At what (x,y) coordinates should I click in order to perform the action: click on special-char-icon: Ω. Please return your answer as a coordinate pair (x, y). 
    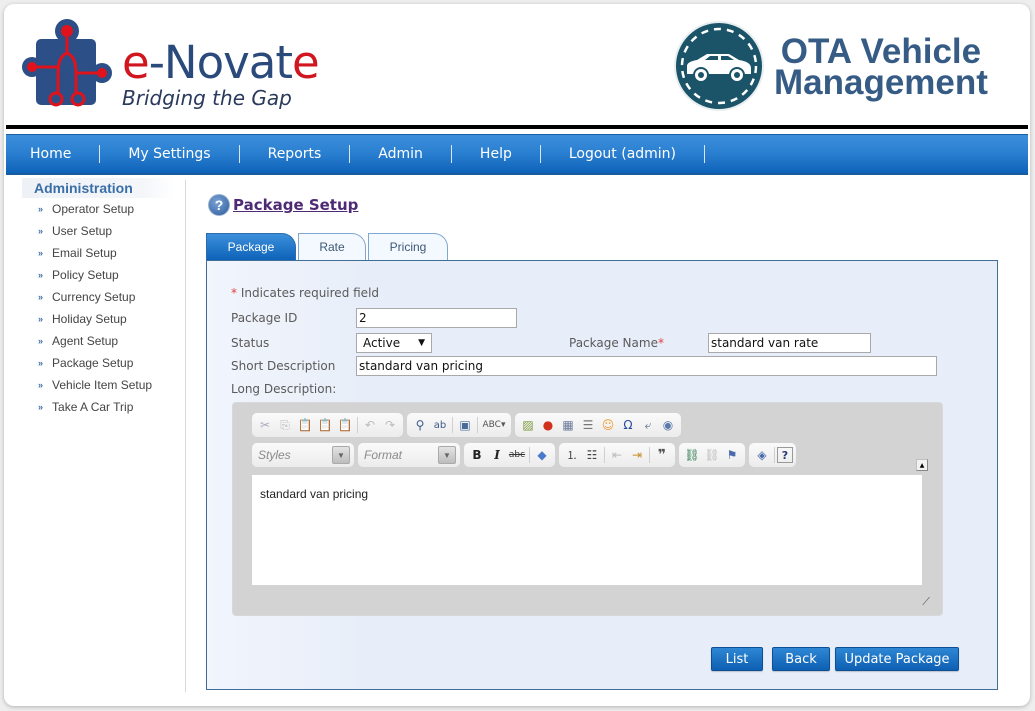
    Looking at the image, I should click on (628, 425).